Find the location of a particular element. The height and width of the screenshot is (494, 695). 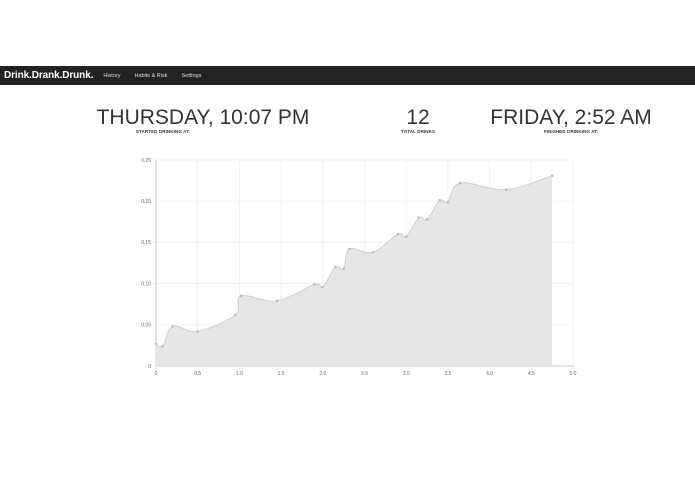

x-tick-label: 2.0 is located at coordinates (322, 374).